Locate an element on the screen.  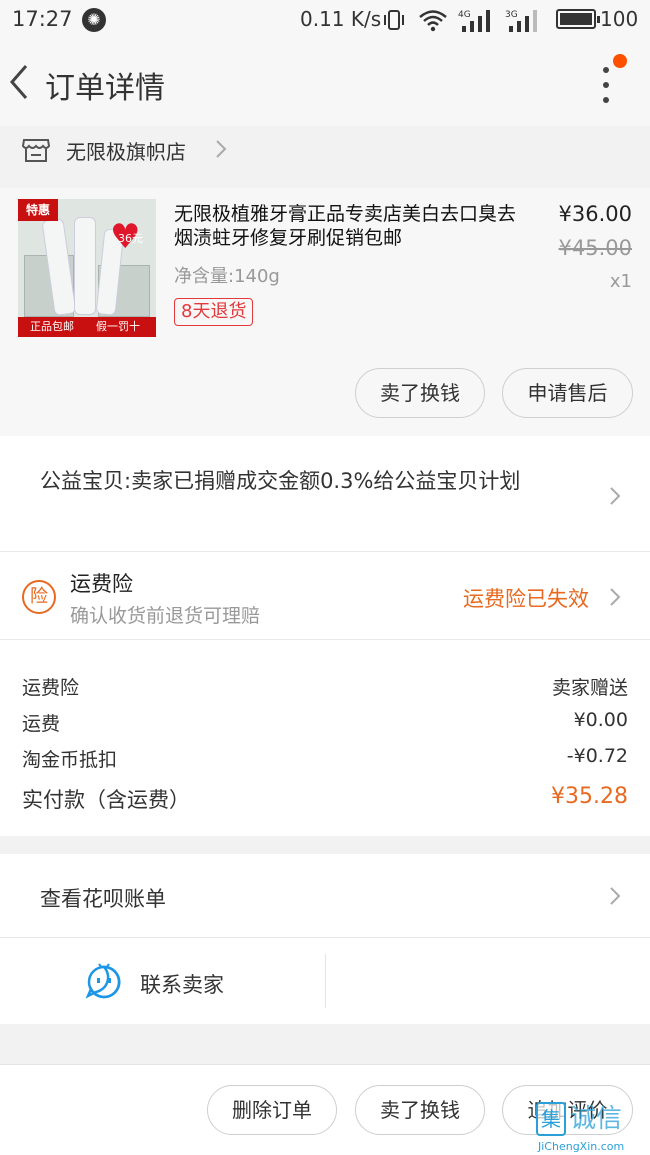
total-value: ¥35.28 is located at coordinates (589, 796).